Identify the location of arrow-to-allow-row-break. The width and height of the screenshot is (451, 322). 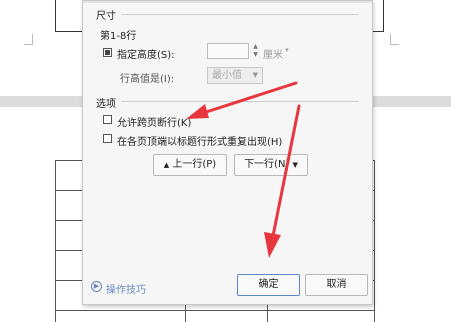
(242, 100).